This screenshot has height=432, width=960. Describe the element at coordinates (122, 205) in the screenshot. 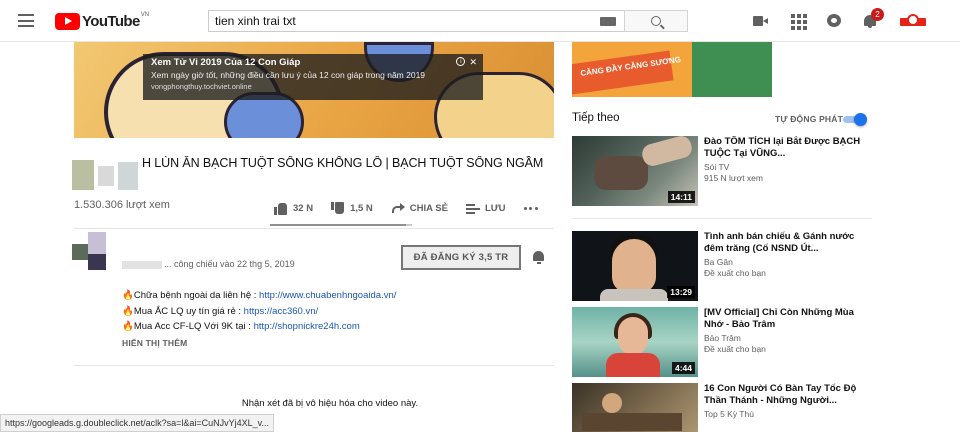

I see `view-count: 1.530.306 lượt xem` at that location.